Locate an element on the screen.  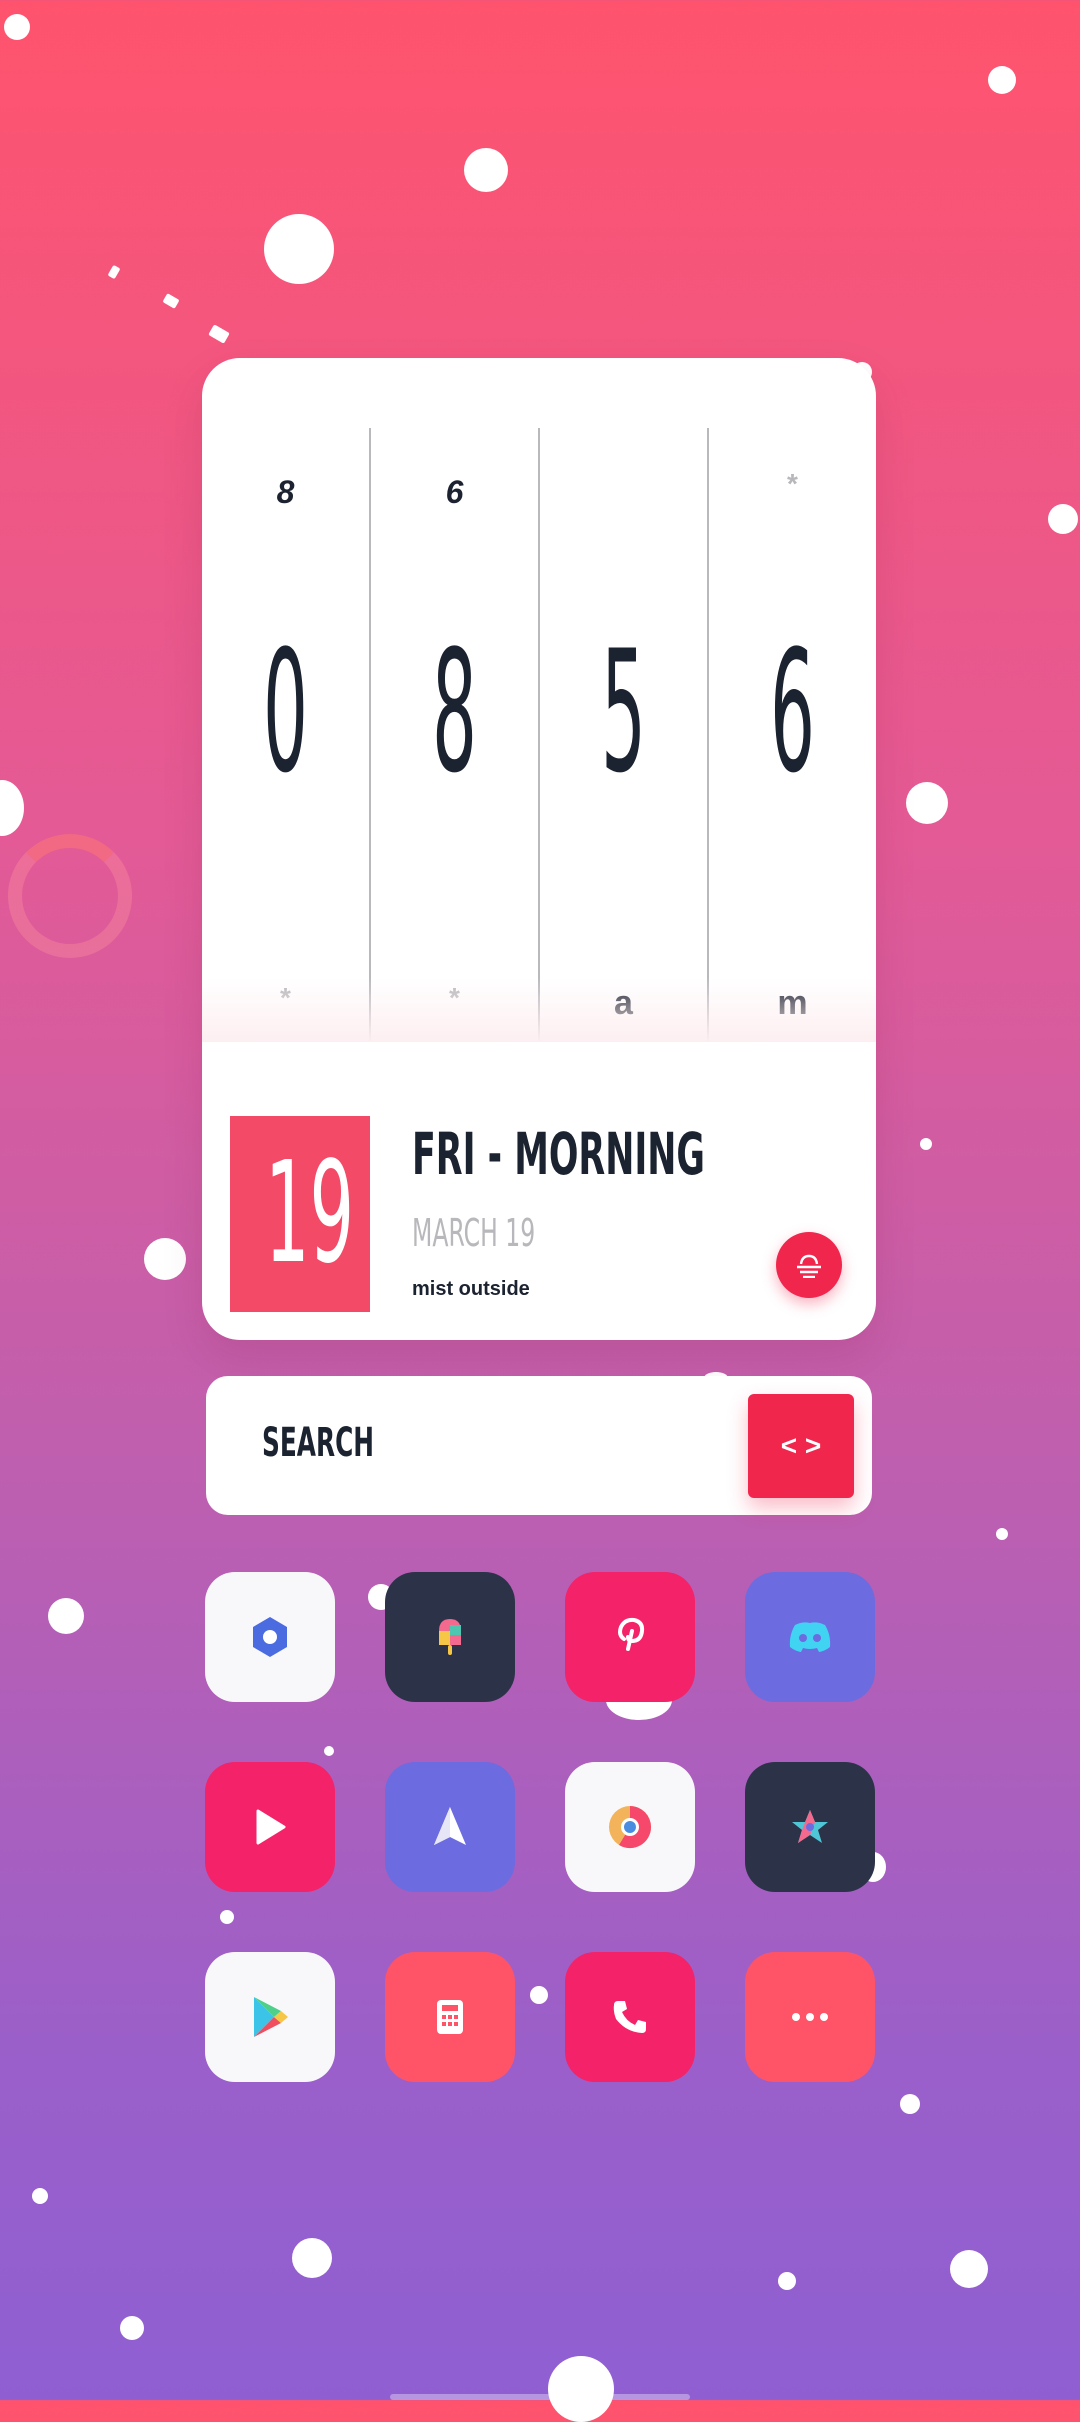
more-dots-icon is located at coordinates (810, 2017).